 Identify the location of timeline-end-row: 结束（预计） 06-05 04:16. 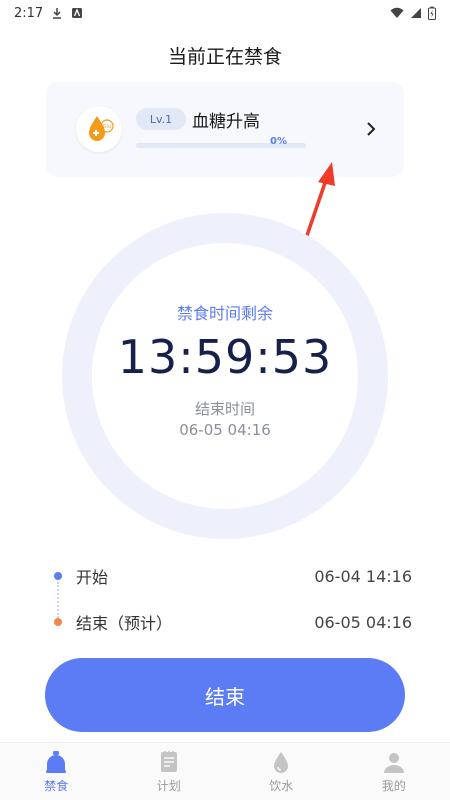
(233, 622).